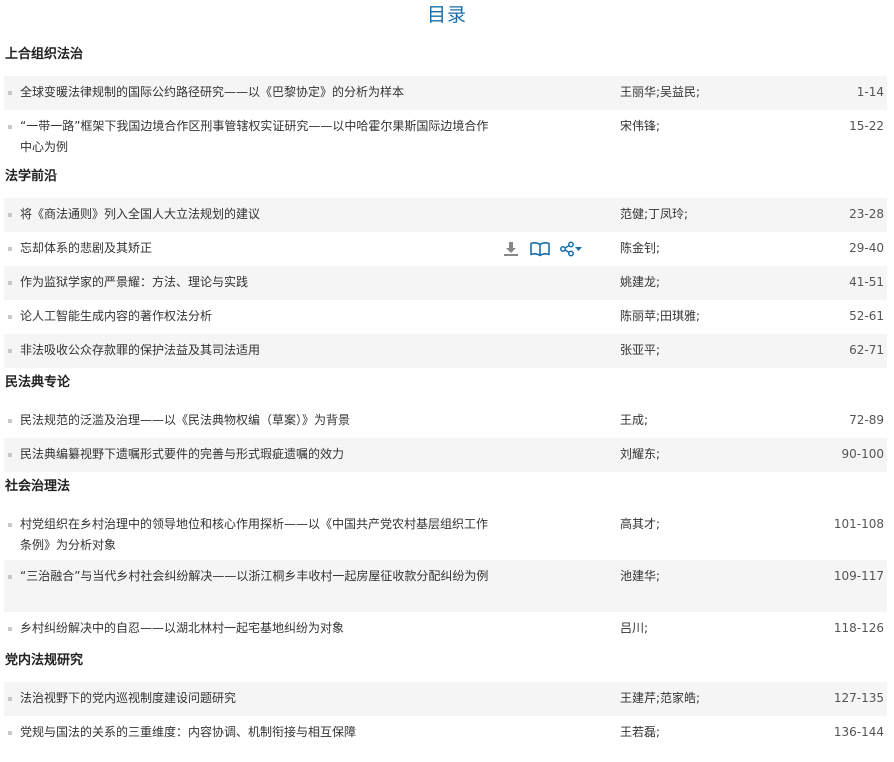 The height and width of the screenshot is (762, 894). I want to click on list-item: 忘却体系的悲剧及其矫正 陈金钊; 29-40, so click(445, 249).